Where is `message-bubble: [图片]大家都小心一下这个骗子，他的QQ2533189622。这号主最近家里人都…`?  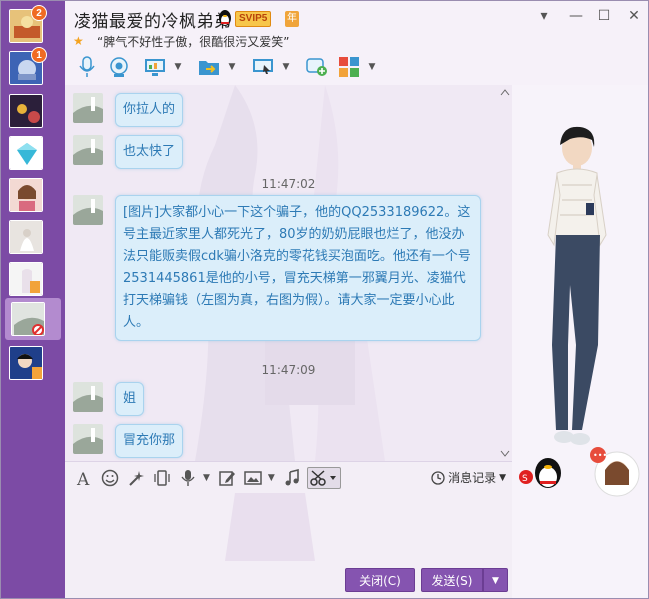 message-bubble: [图片]大家都小心一下这个骗子，他的QQ2533189622。这号主最近家里人都… is located at coordinates (298, 268).